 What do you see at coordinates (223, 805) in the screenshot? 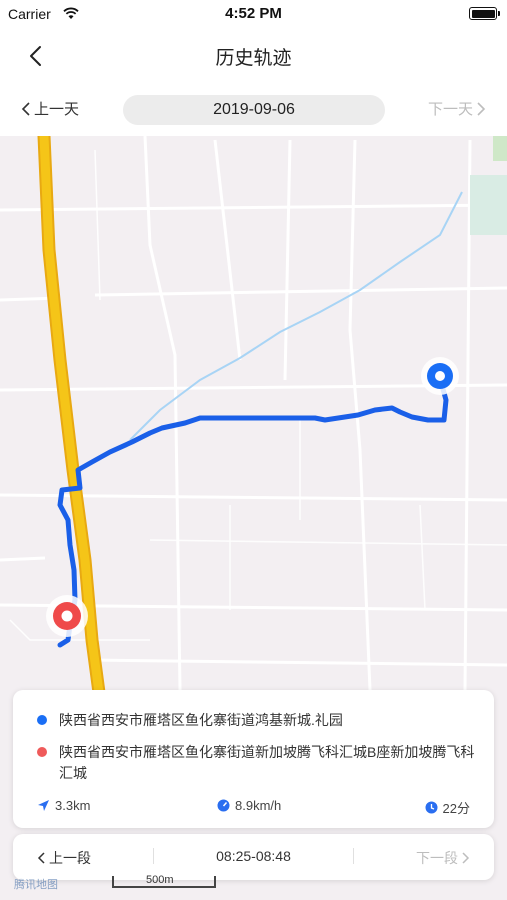
I see `speedometer-icon` at bounding box center [223, 805].